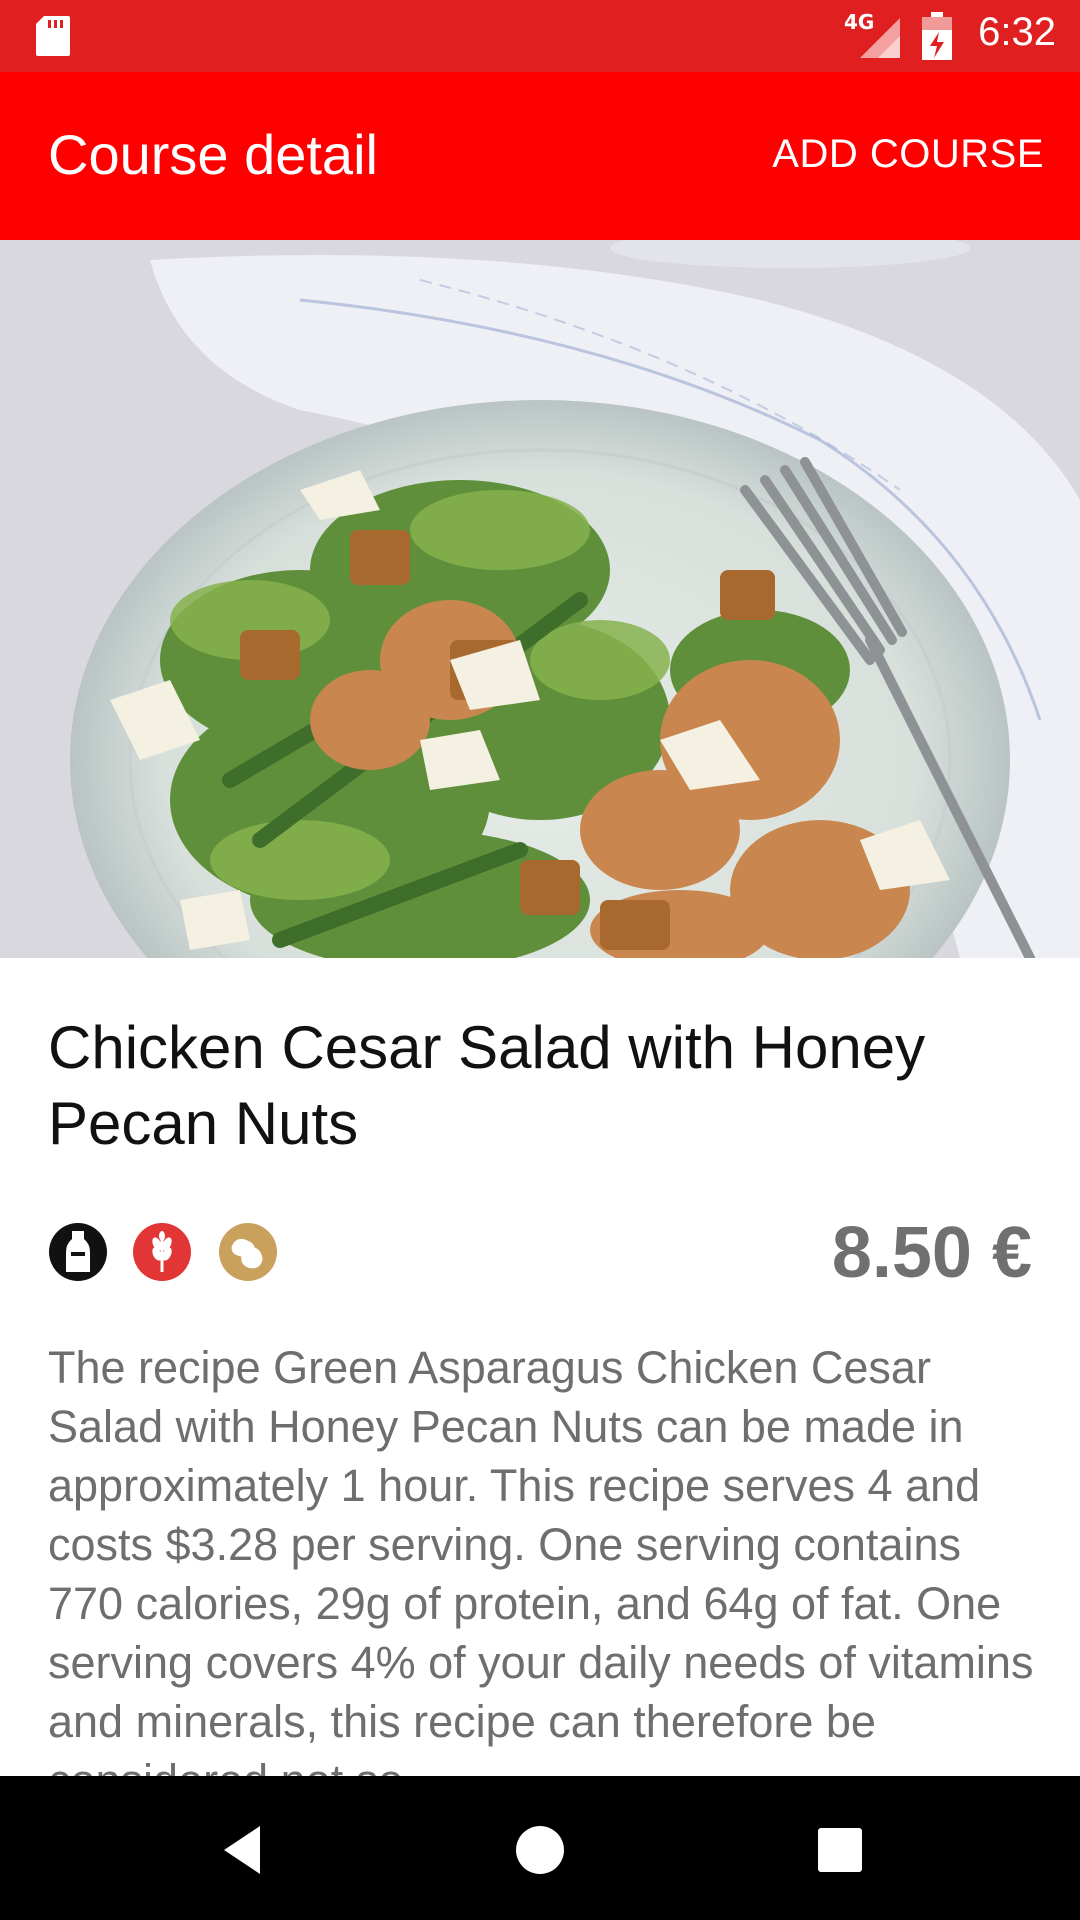 This screenshot has height=1920, width=1080. What do you see at coordinates (1017, 32) in the screenshot?
I see `clock: 6:32` at bounding box center [1017, 32].